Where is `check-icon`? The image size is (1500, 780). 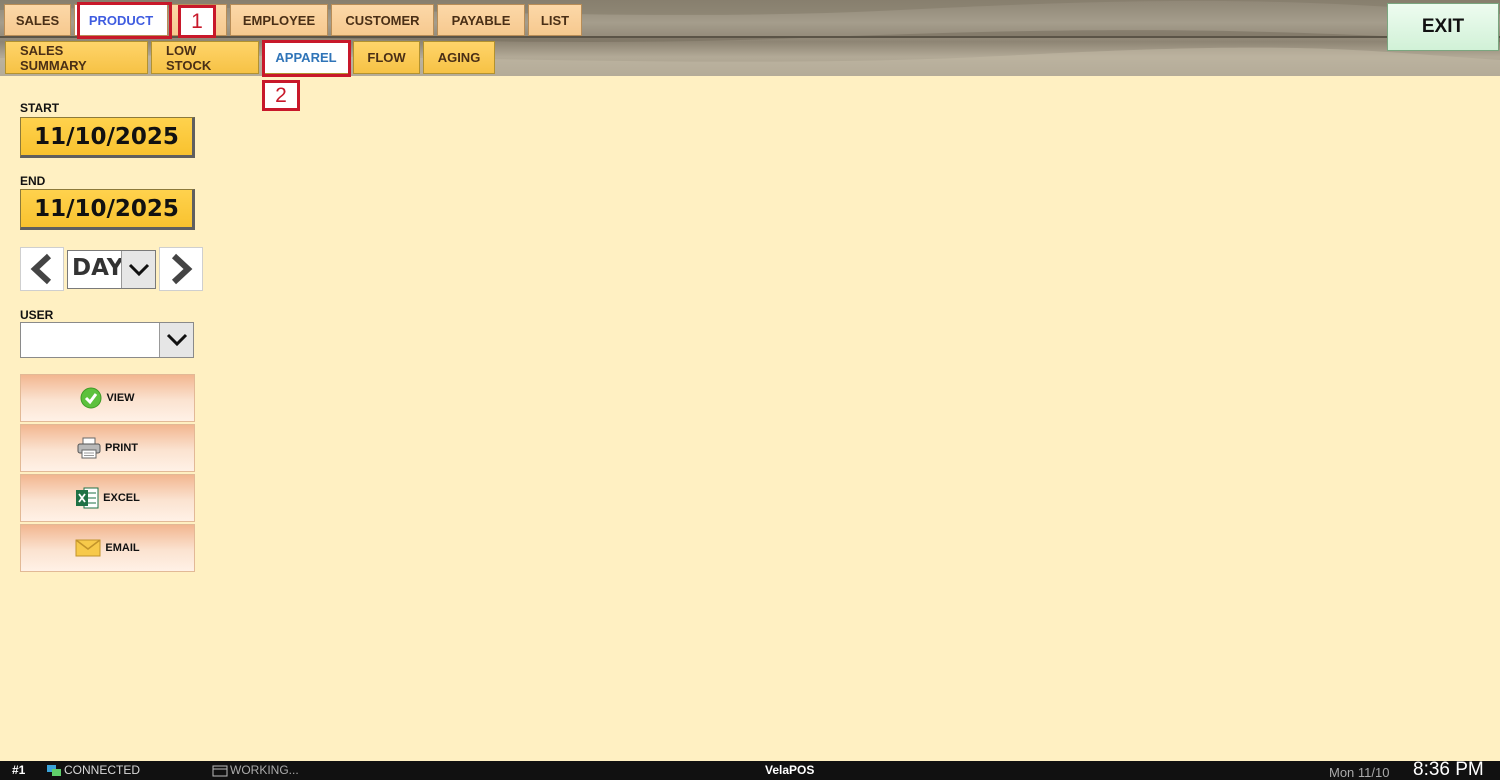 check-icon is located at coordinates (91, 398).